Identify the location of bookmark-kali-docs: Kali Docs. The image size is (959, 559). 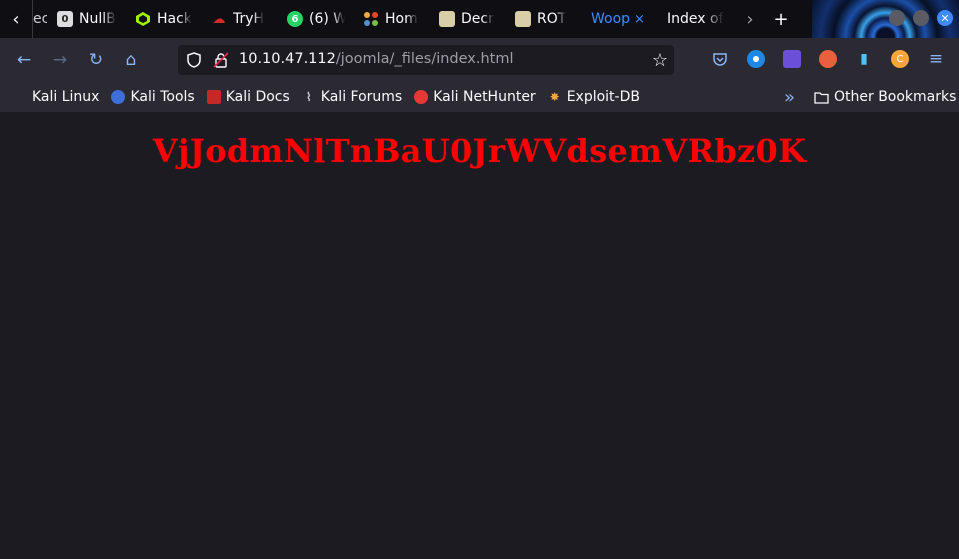
(248, 97).